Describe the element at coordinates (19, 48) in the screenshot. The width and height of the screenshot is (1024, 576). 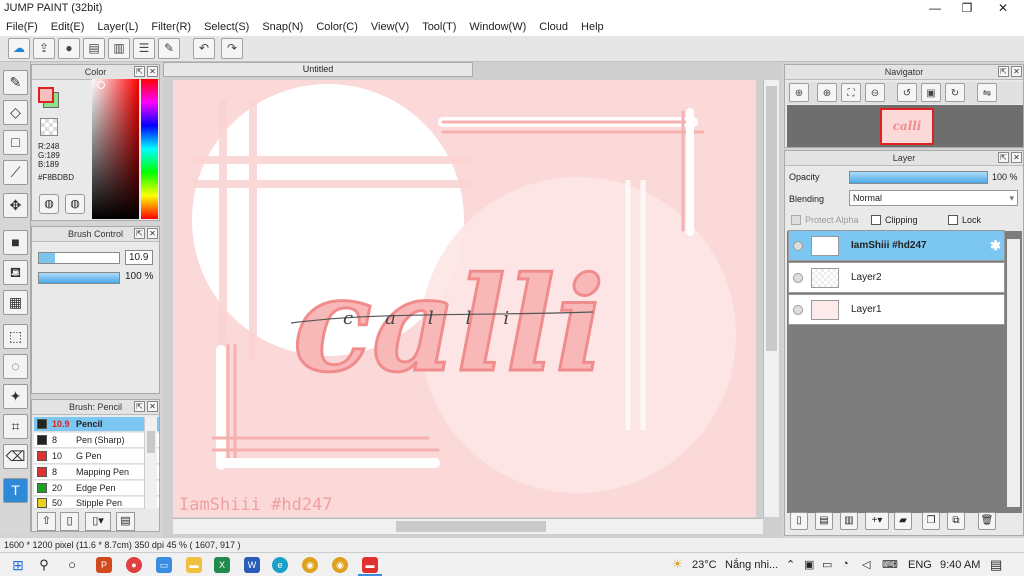
I see `cloud-icon: ☁` at that location.